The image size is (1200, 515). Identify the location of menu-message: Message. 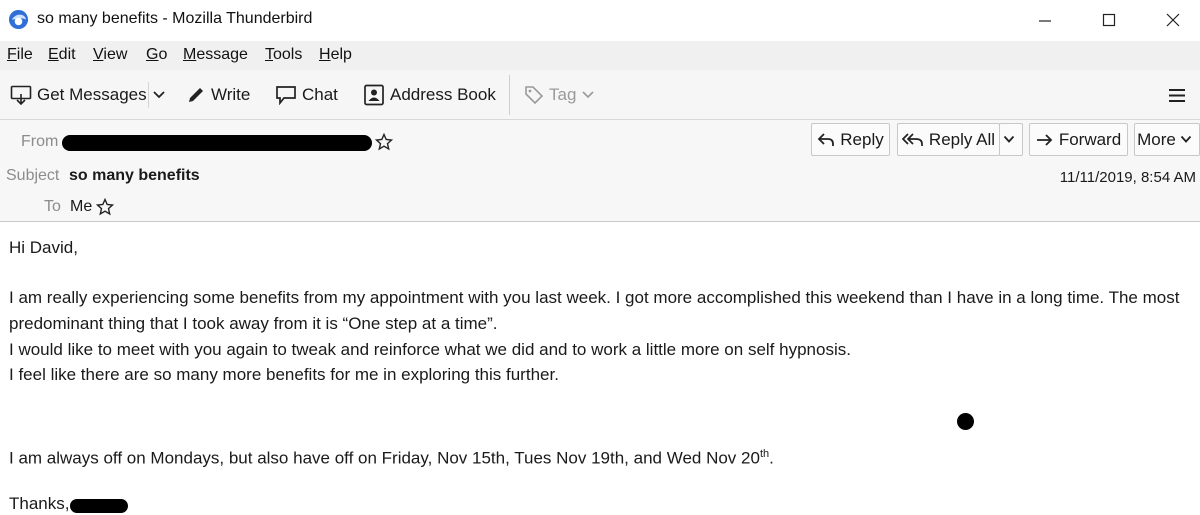
(215, 55).